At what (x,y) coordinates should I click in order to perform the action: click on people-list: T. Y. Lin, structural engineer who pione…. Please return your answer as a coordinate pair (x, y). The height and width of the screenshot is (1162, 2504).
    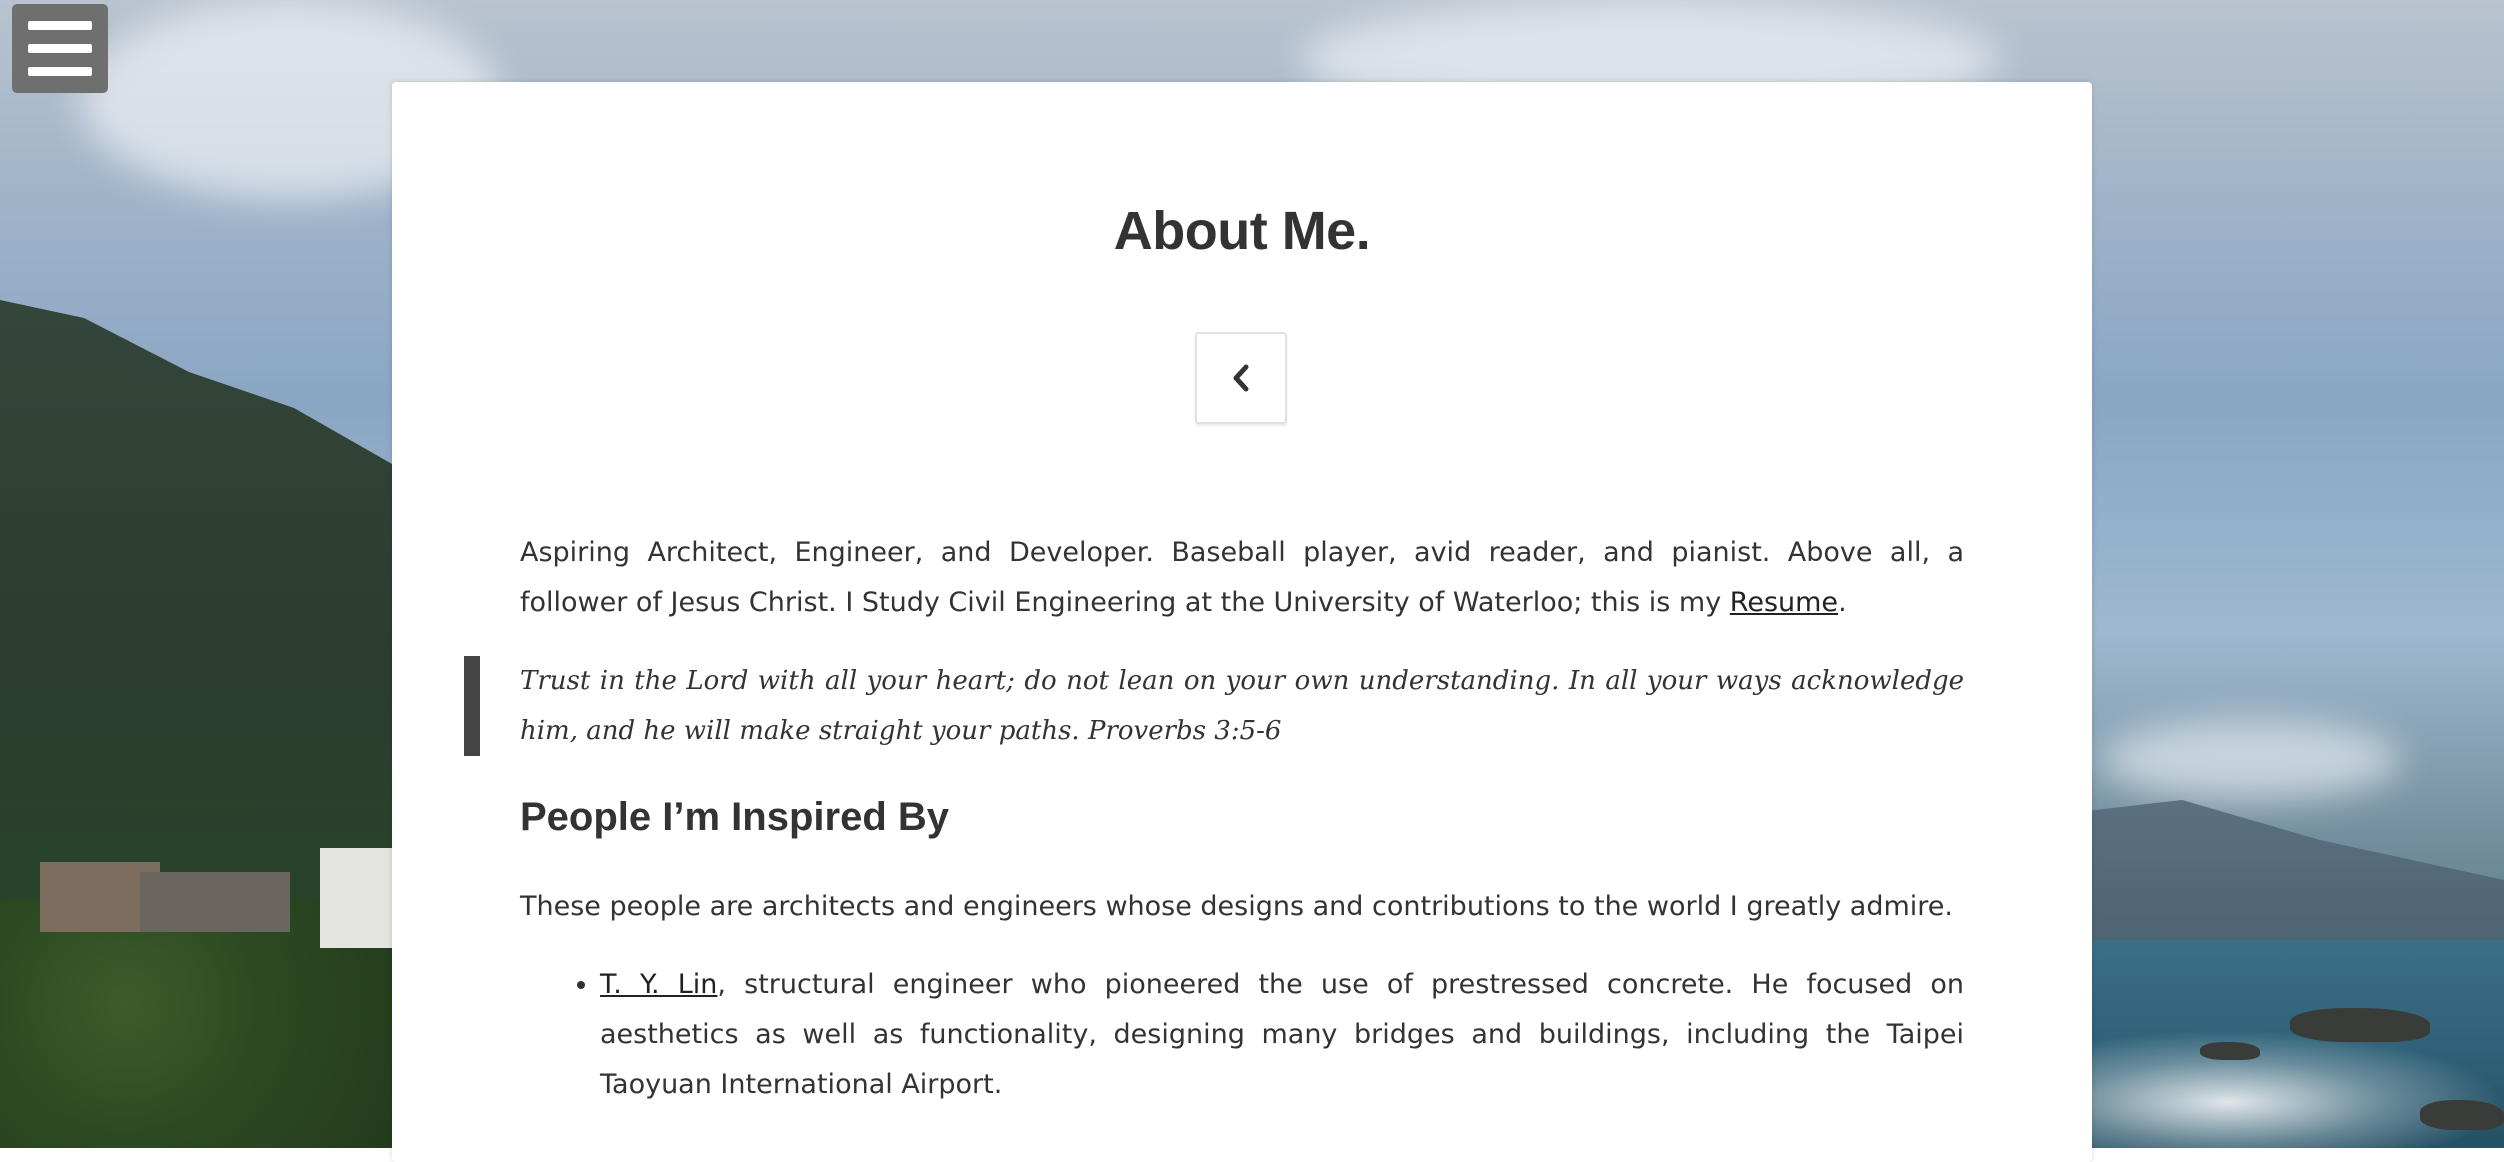
    Looking at the image, I should click on (1242, 1035).